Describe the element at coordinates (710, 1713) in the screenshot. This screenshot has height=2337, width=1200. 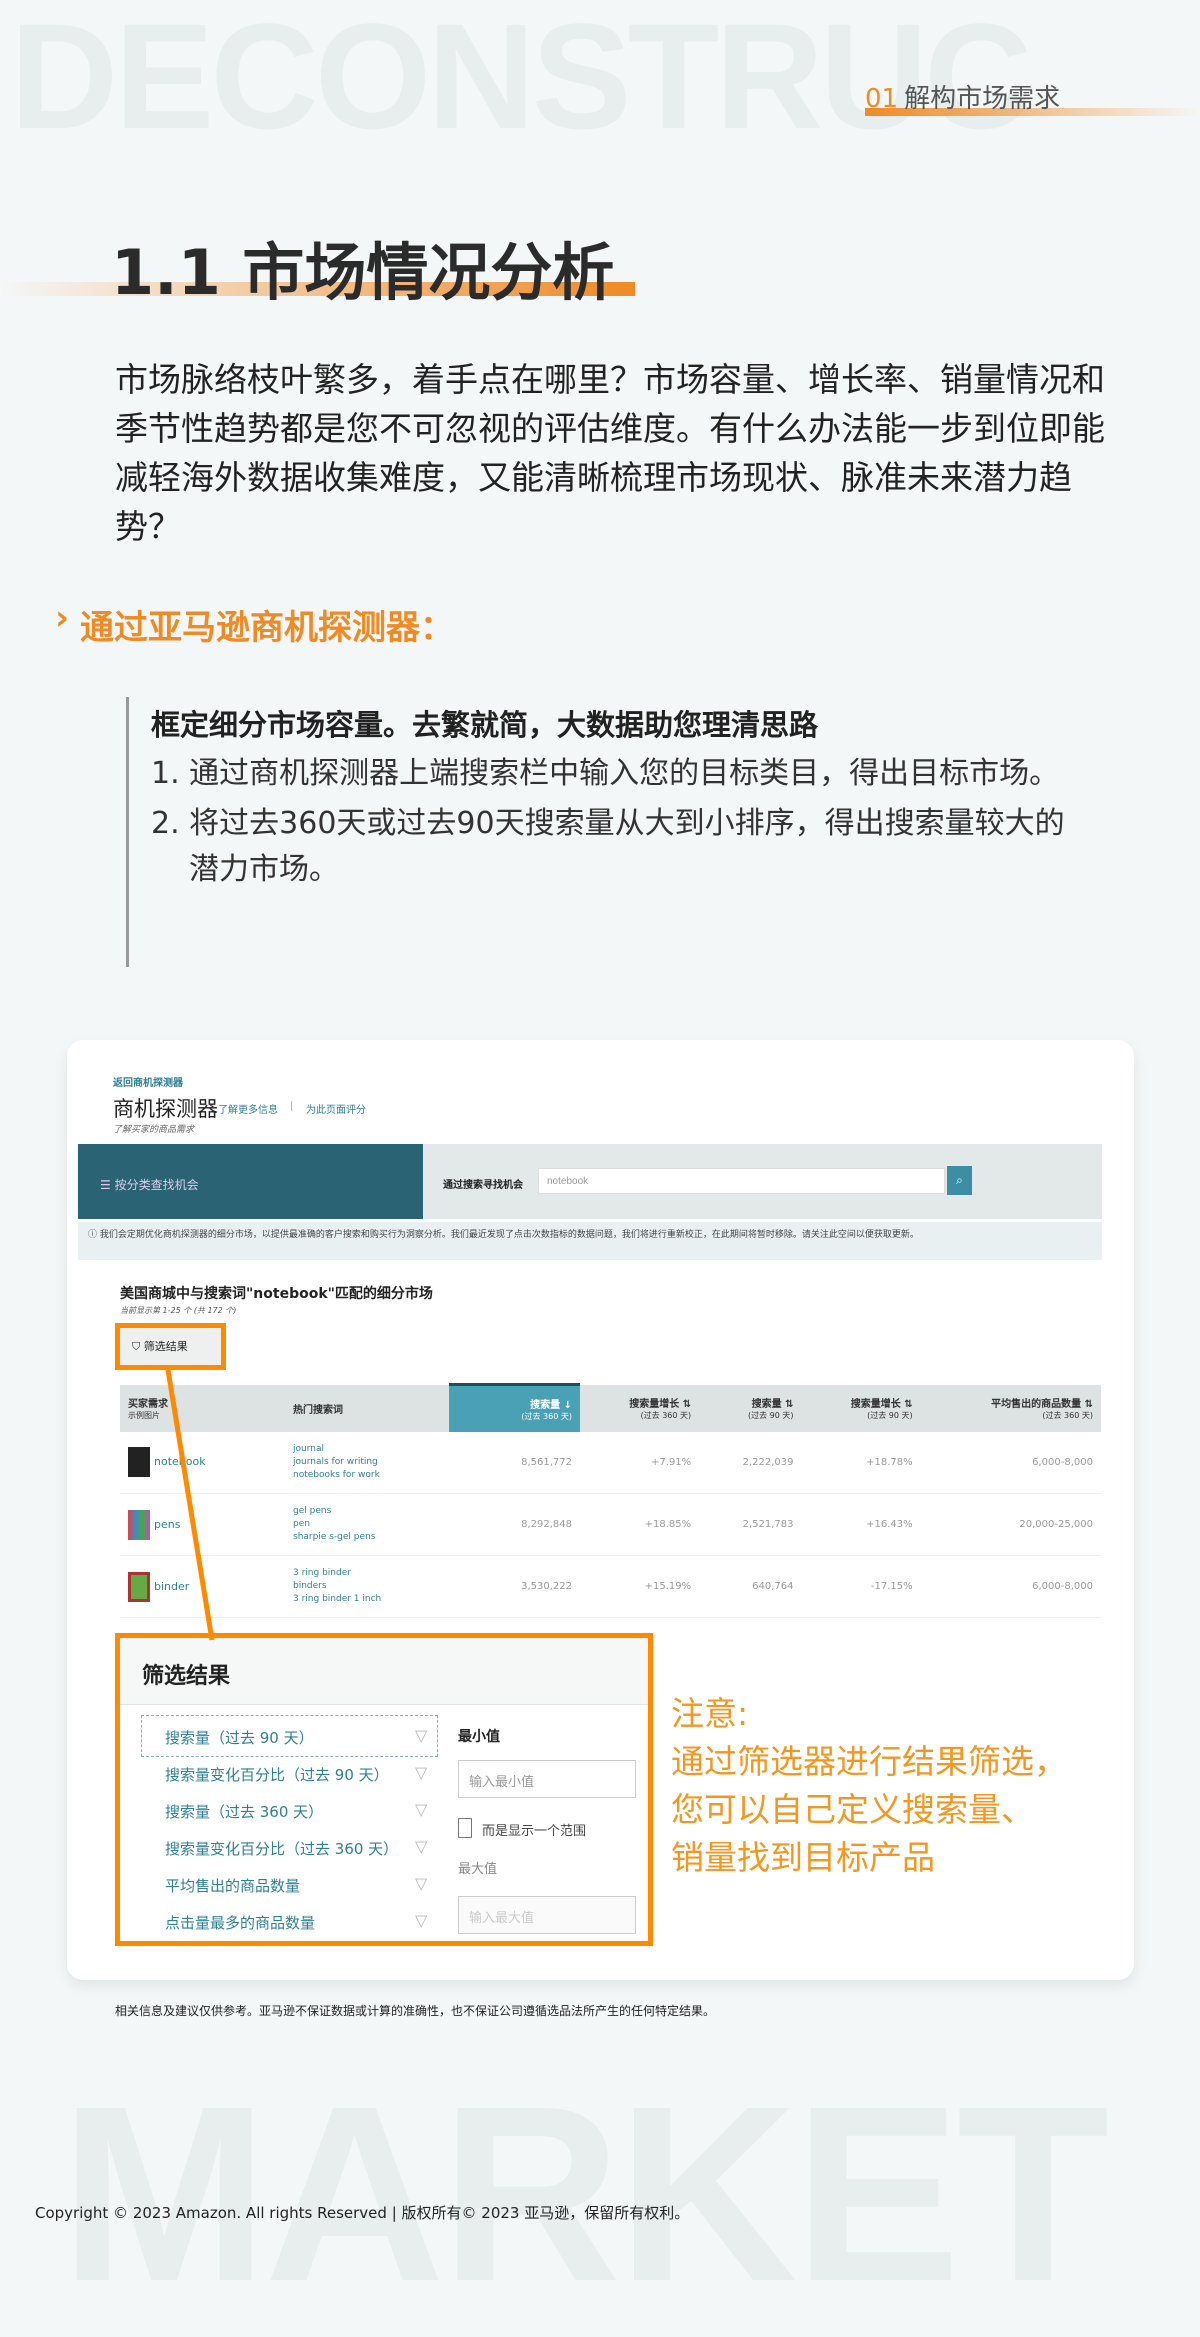
I see `note-line: 注意:` at that location.